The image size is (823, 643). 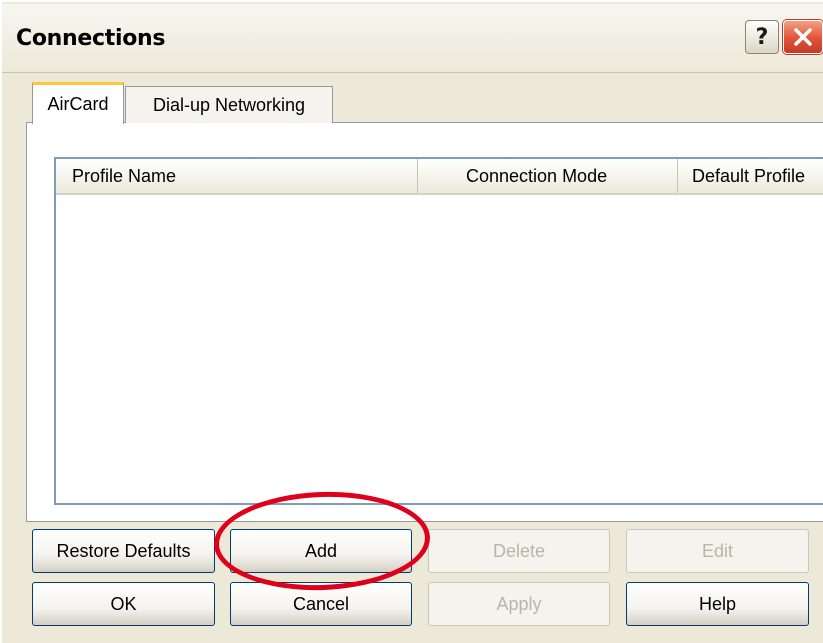 I want to click on column-header-connection-mode: Connection Mode, so click(x=548, y=176).